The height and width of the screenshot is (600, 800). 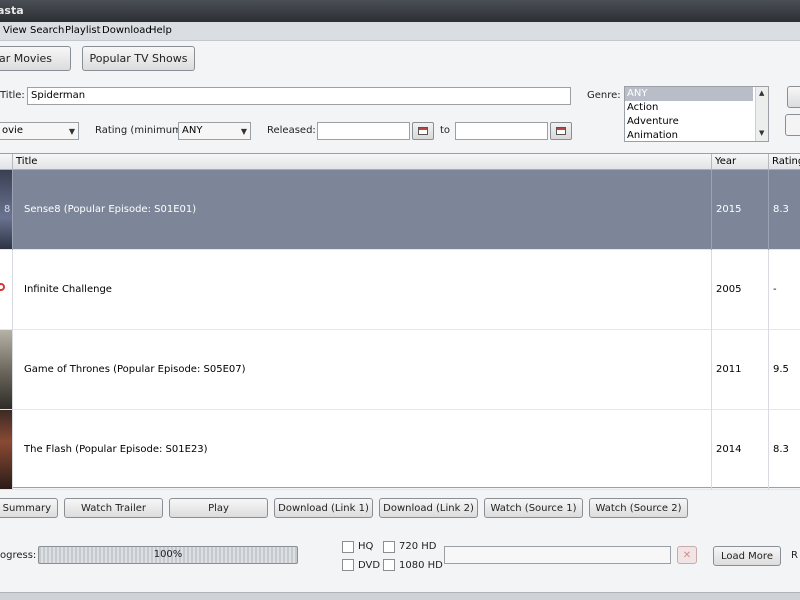 What do you see at coordinates (729, 449) in the screenshot?
I see `row-year: 2014` at bounding box center [729, 449].